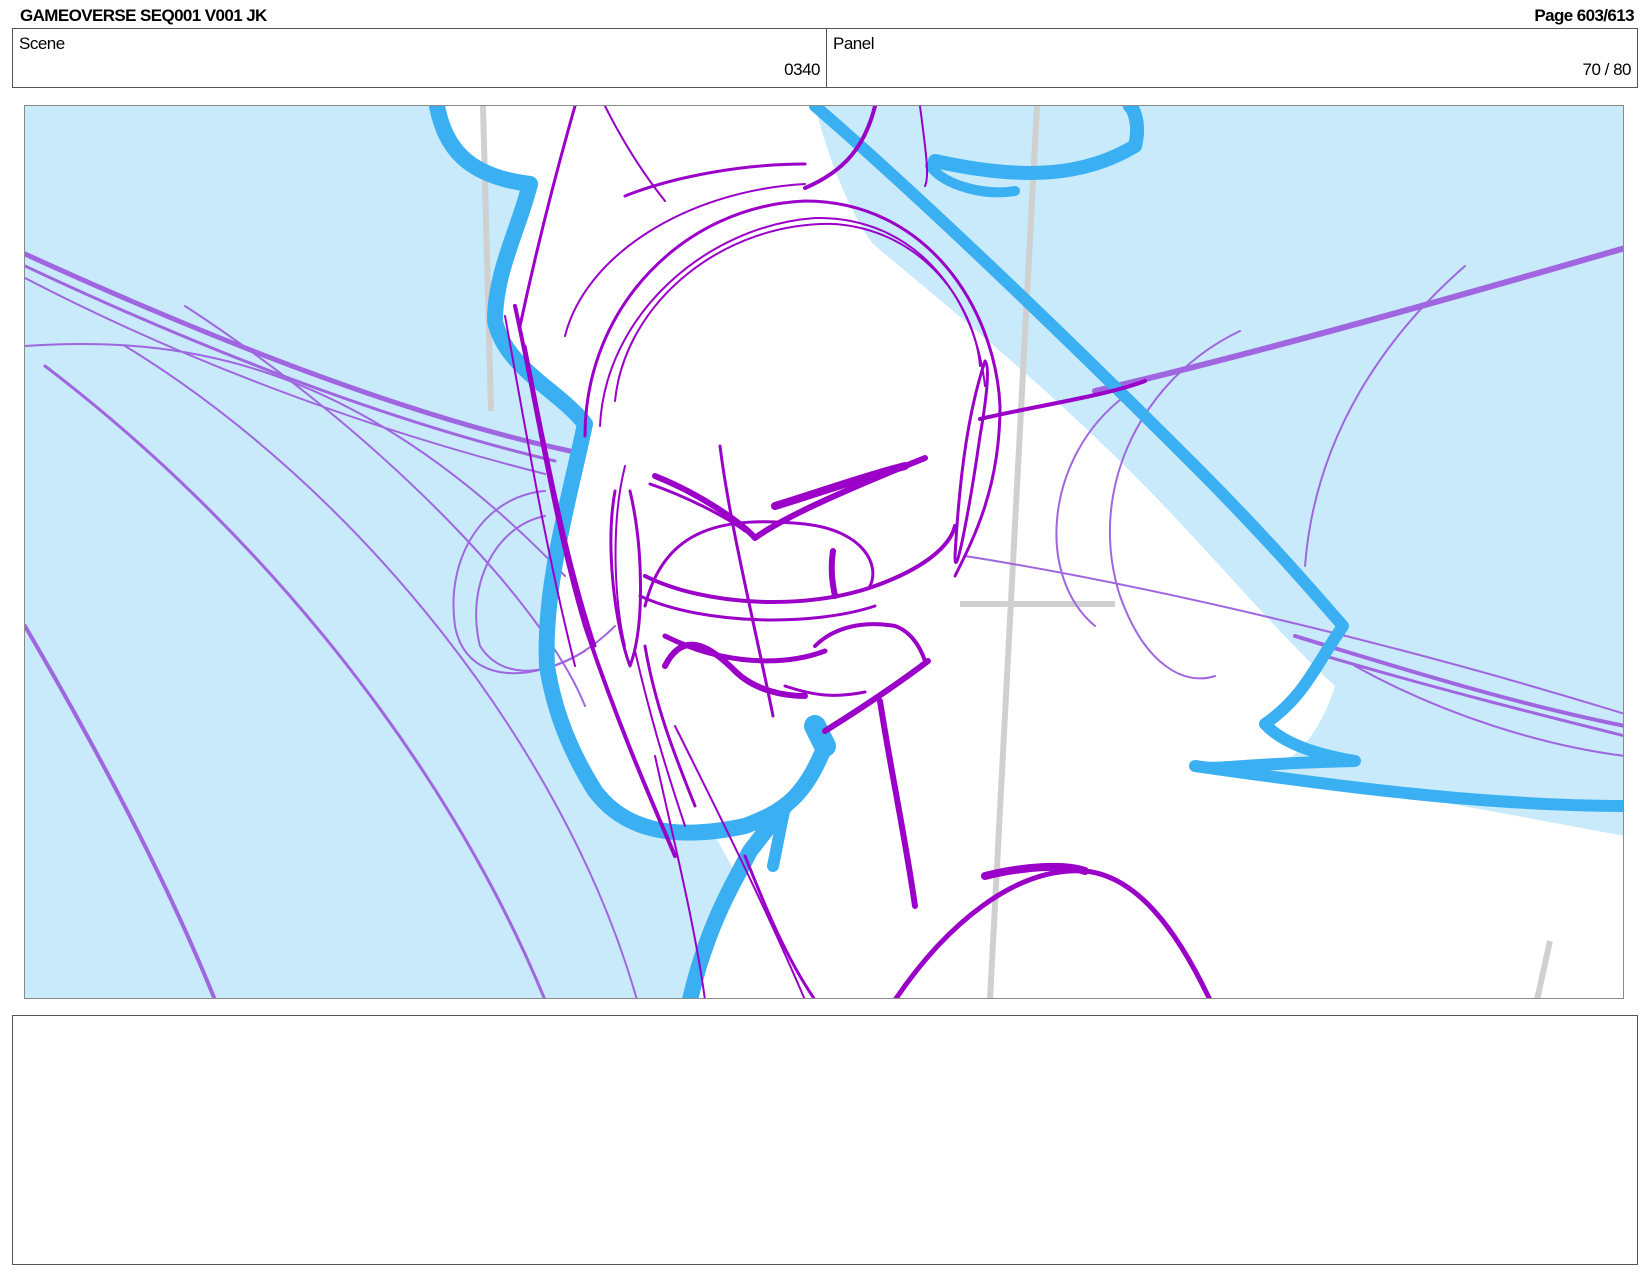 The width and height of the screenshot is (1650, 1275). Describe the element at coordinates (42, 43) in the screenshot. I see `scene-label: Scene` at that location.